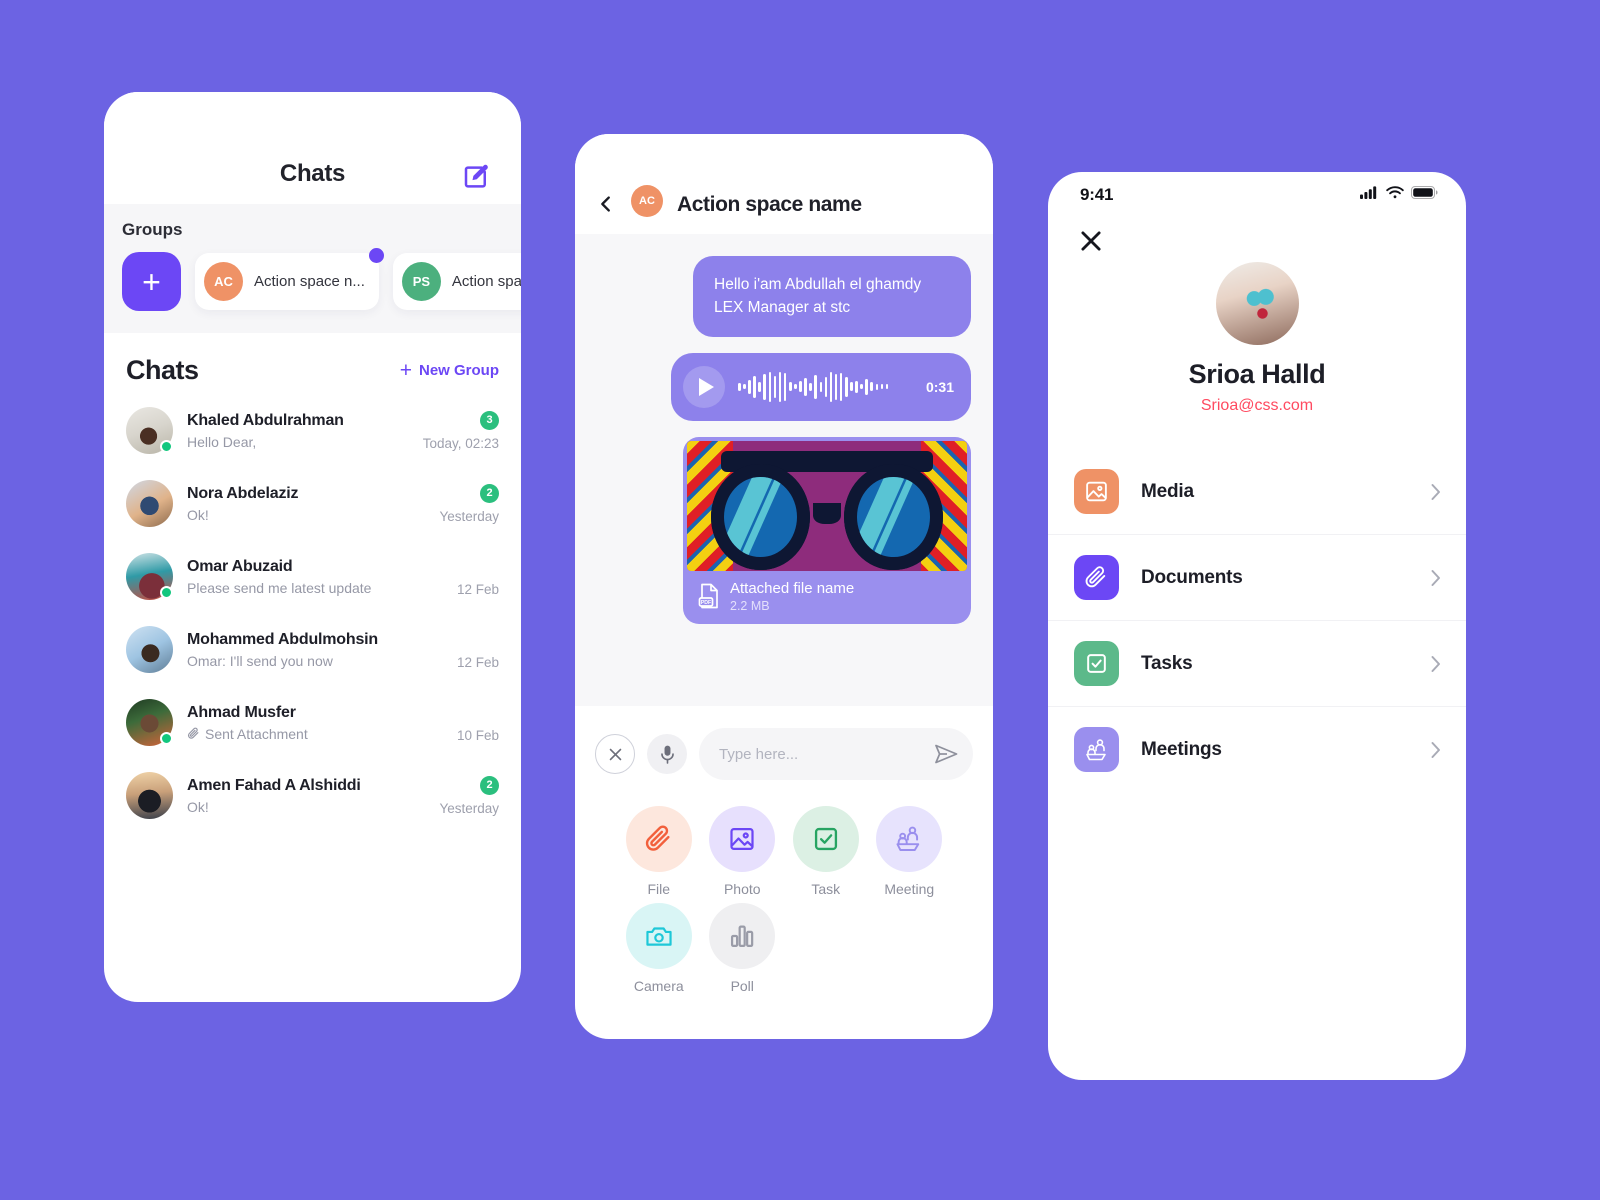 This screenshot has width=1600, height=1200. Describe the element at coordinates (1257, 749) in the screenshot. I see `profile-item-meetings: Meetings` at that location.